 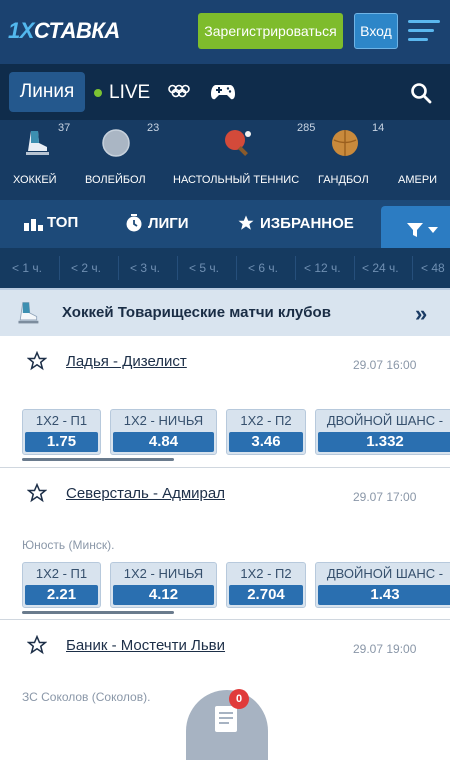 I want to click on sport-handball: 14 ГАНДБОЛ, so click(x=358, y=160).